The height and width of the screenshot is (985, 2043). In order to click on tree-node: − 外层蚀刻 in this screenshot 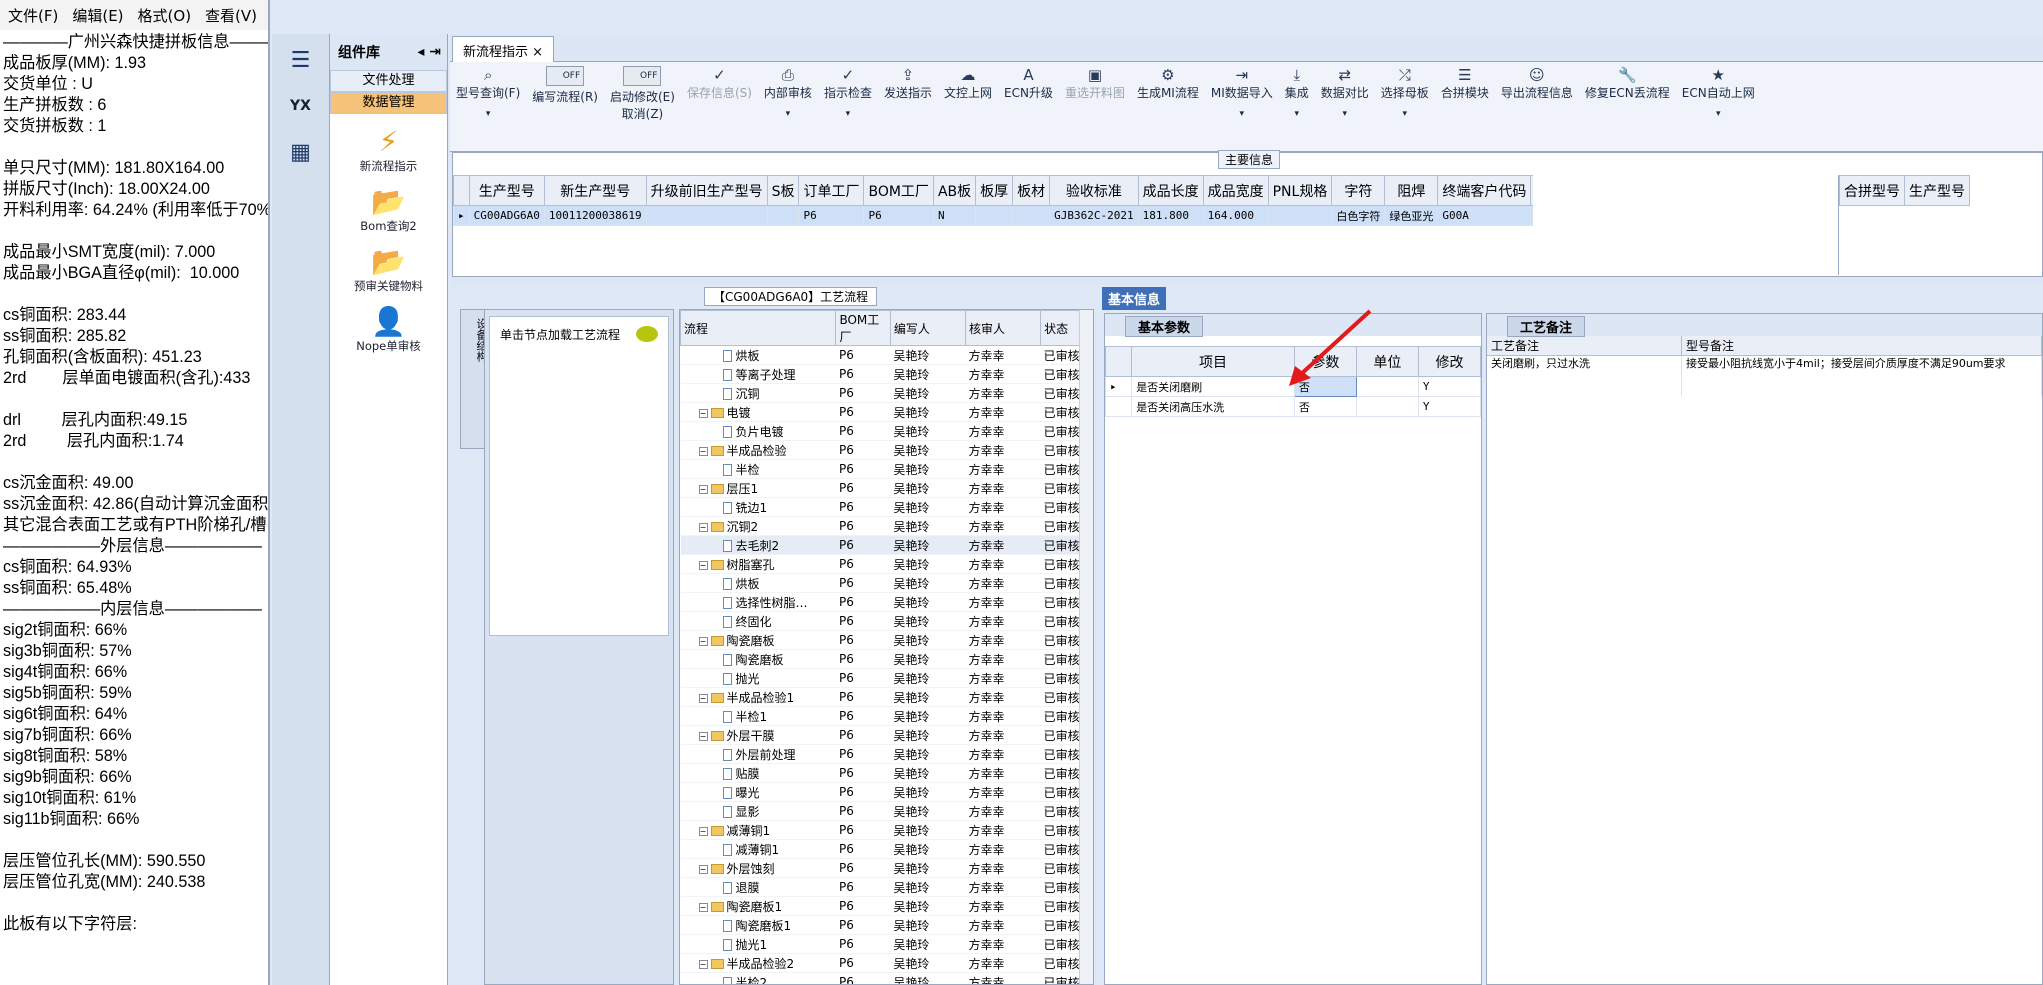, I will do `click(758, 868)`.